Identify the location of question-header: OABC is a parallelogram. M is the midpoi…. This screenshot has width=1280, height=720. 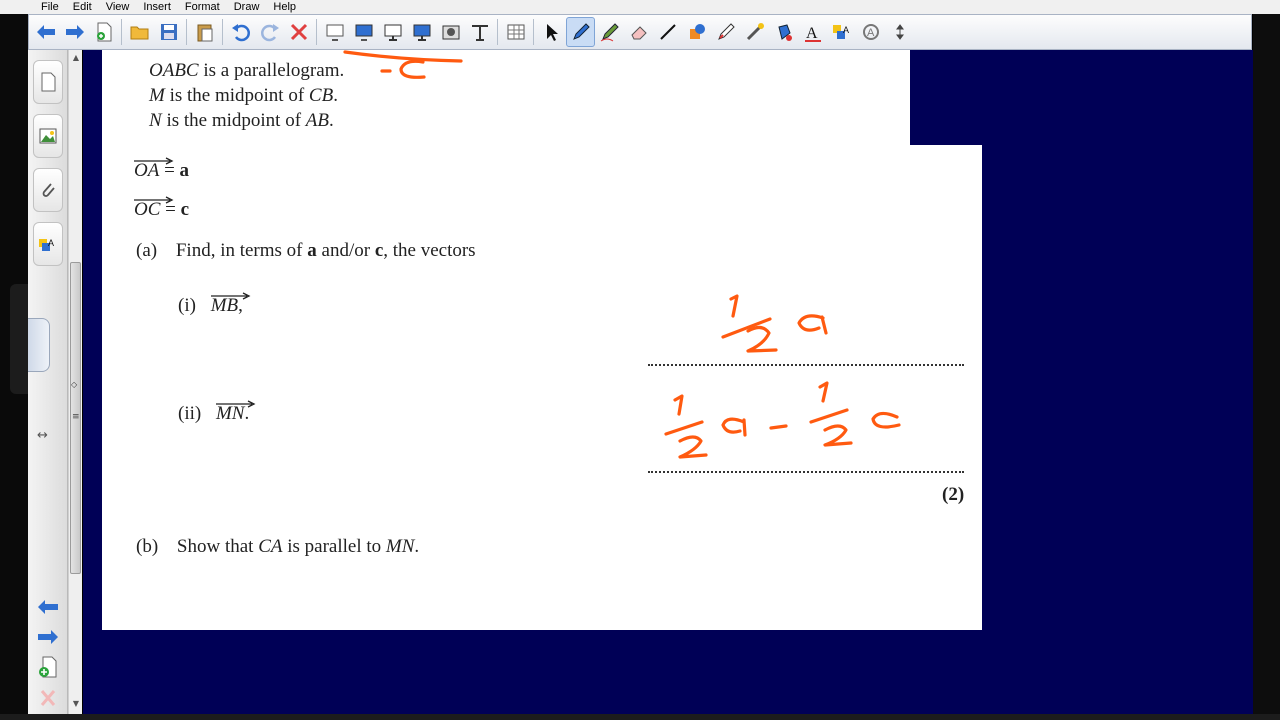
(506, 99).